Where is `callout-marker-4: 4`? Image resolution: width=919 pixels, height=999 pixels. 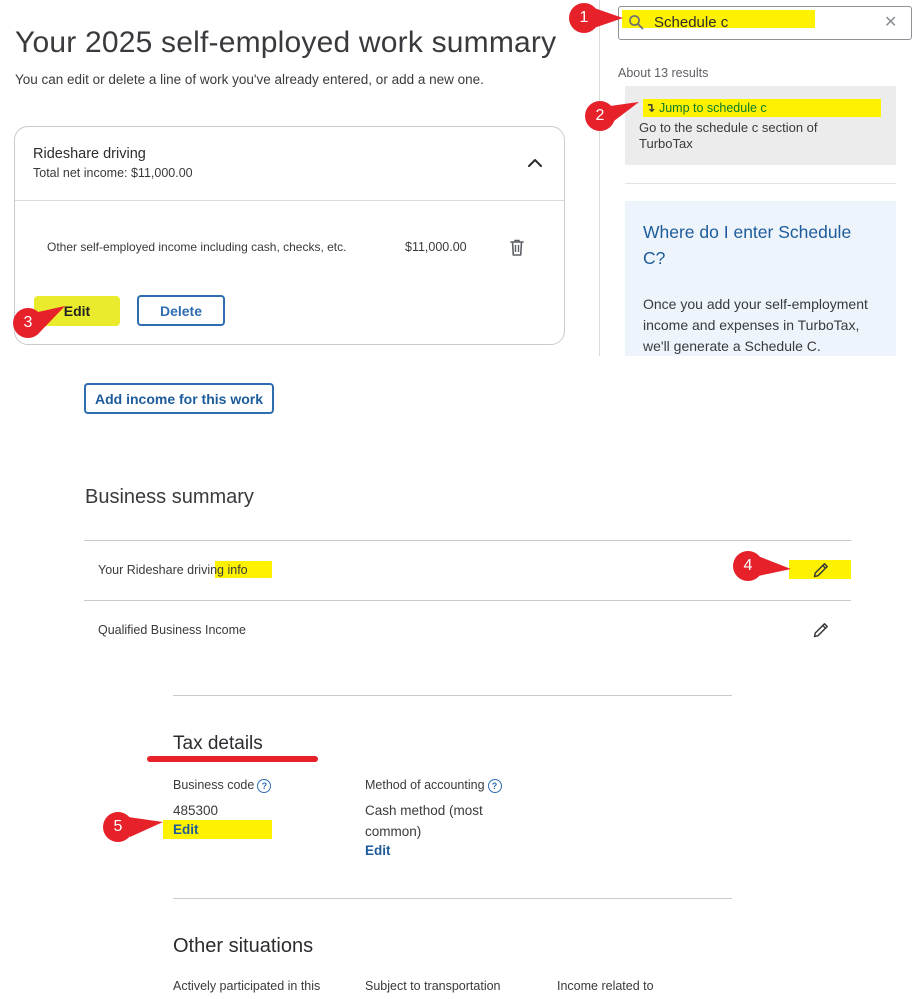 callout-marker-4: 4 is located at coordinates (760, 566).